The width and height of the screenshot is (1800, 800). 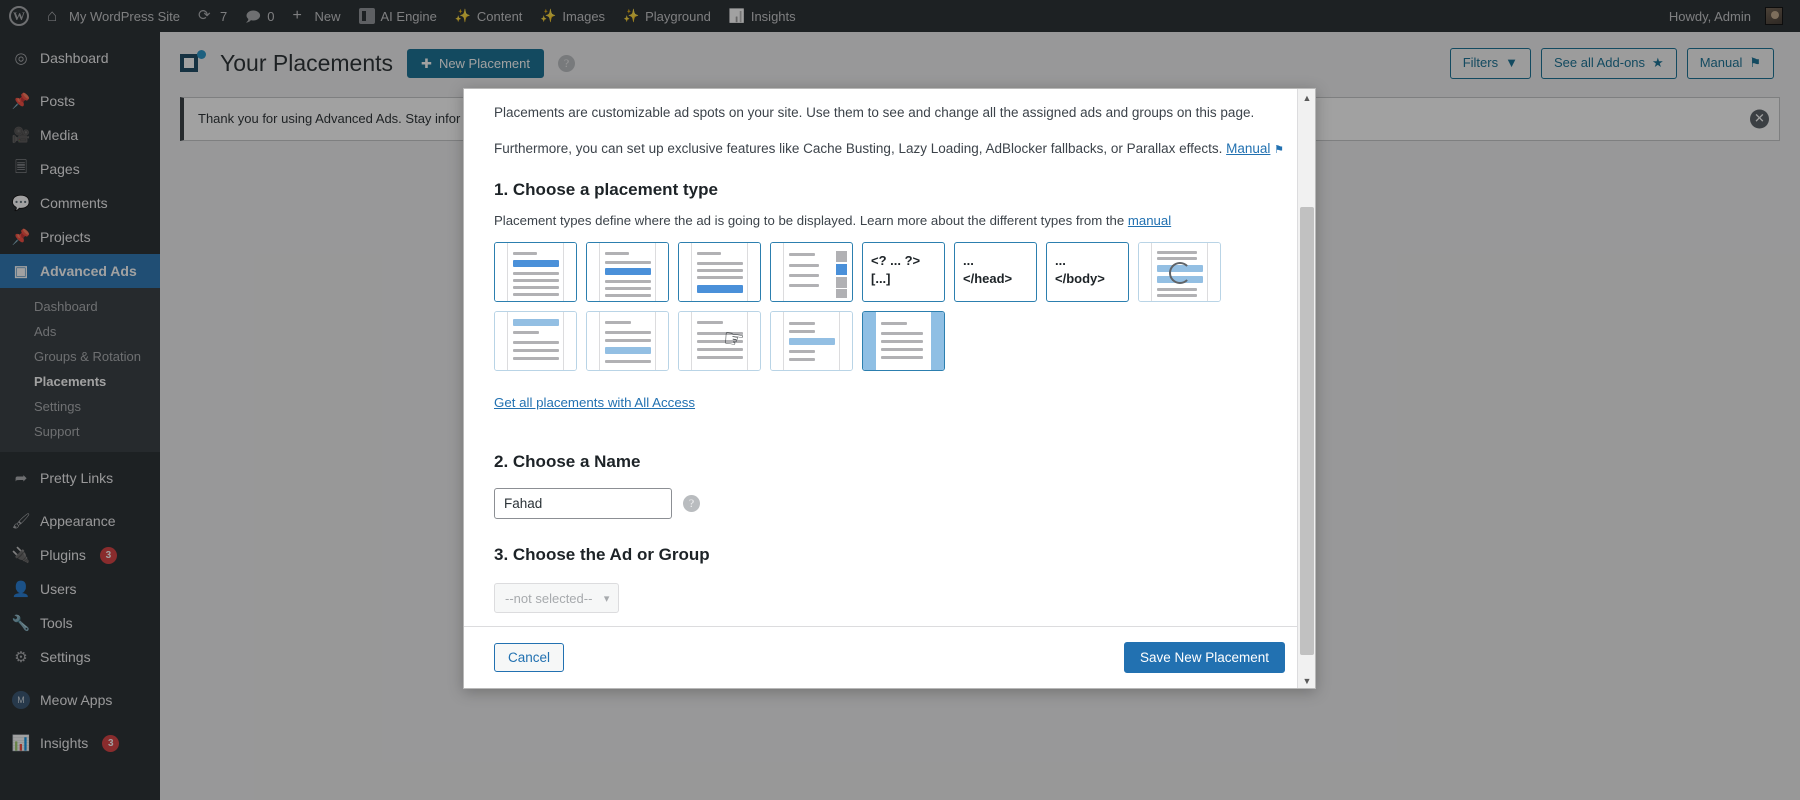 What do you see at coordinates (1248, 148) in the screenshot?
I see `manual-link: Manual` at bounding box center [1248, 148].